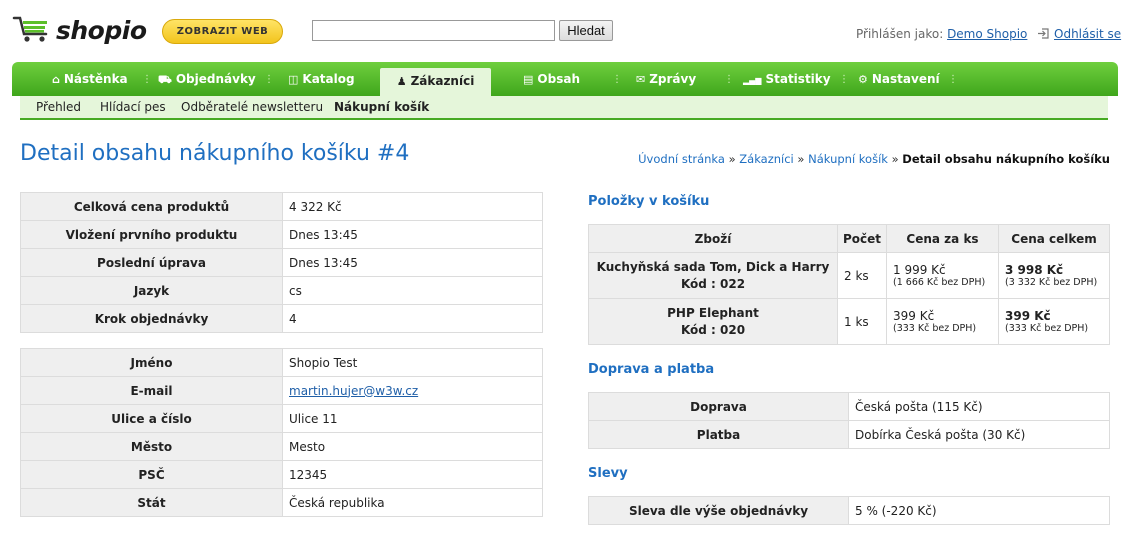  What do you see at coordinates (551, 79) in the screenshot?
I see `nav-content: ▤ Obsah` at bounding box center [551, 79].